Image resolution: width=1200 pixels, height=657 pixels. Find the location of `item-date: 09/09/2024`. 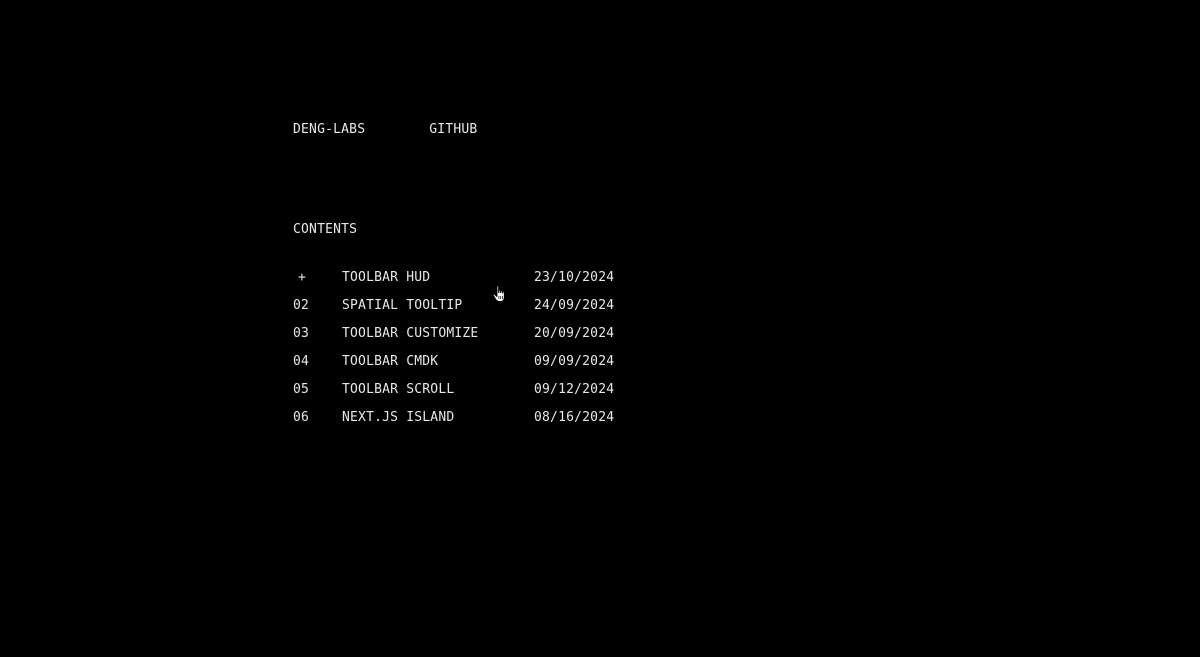

item-date: 09/09/2024 is located at coordinates (574, 361).